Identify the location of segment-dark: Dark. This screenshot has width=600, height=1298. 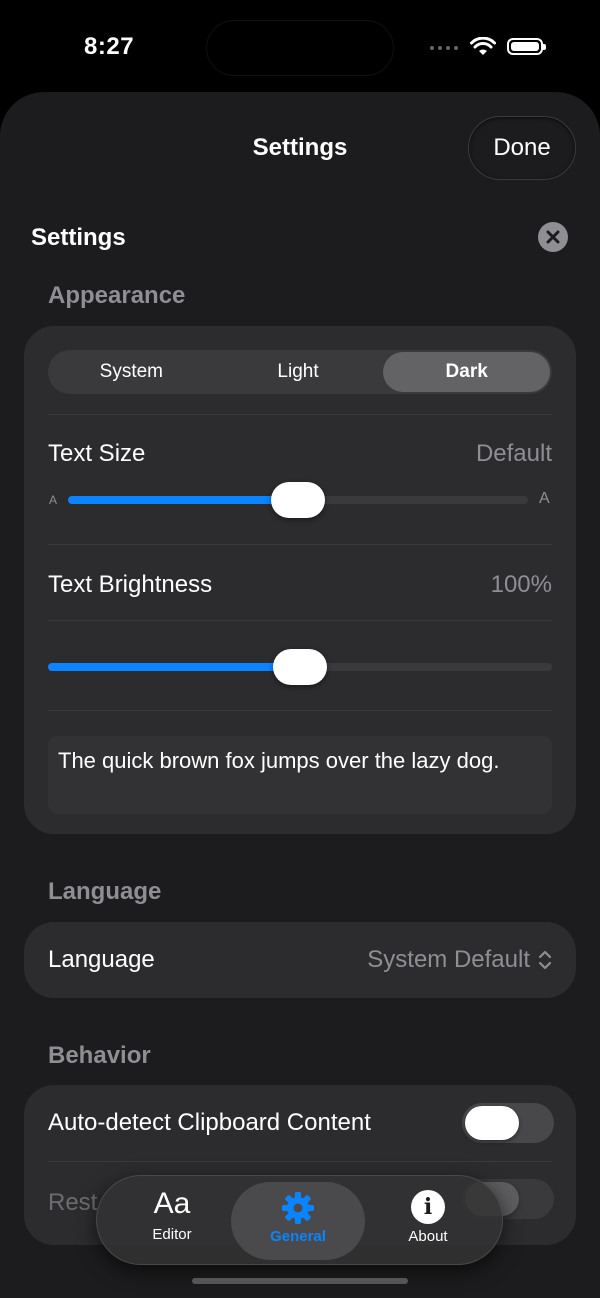
(467, 372).